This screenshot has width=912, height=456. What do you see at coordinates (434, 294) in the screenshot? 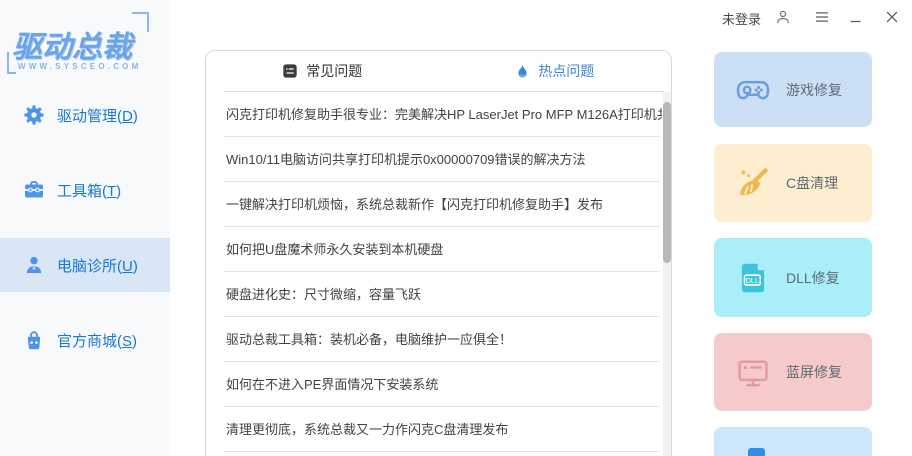
I see `list-item: 硬盘进化史：尺寸微缩，容量飞跃` at bounding box center [434, 294].